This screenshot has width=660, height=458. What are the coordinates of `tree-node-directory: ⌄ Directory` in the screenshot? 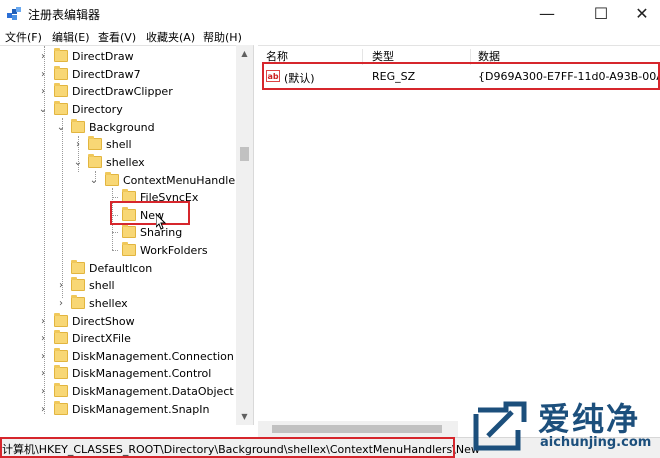 It's located at (118, 109).